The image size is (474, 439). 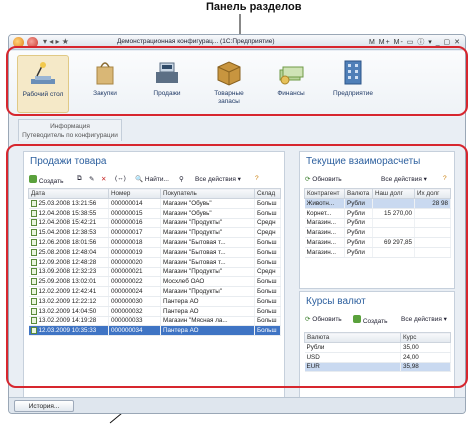 I want to click on nav-tab-info: Информация Путеводитель по конфигурации, so click(x=70, y=130).